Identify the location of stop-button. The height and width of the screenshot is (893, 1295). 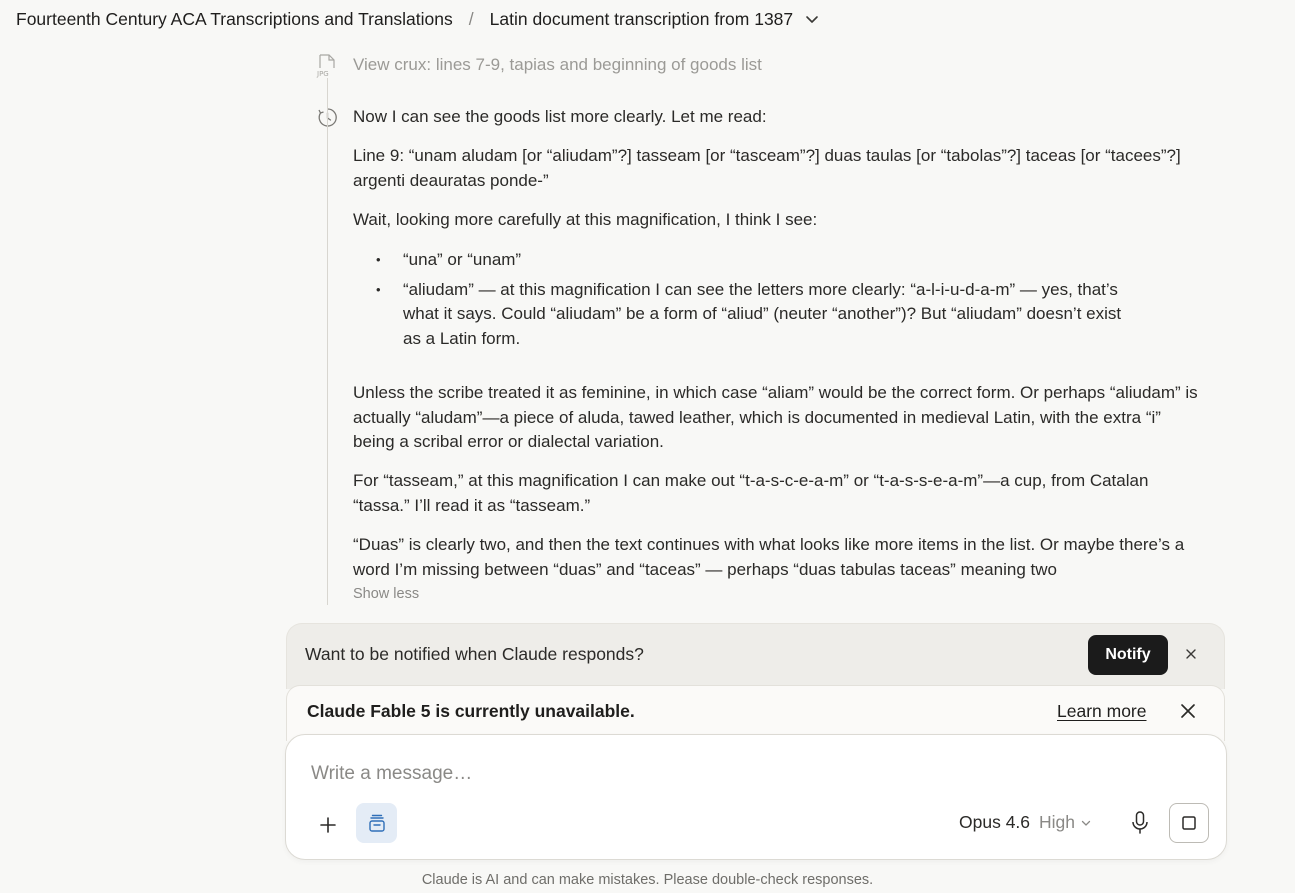
(1189, 823).